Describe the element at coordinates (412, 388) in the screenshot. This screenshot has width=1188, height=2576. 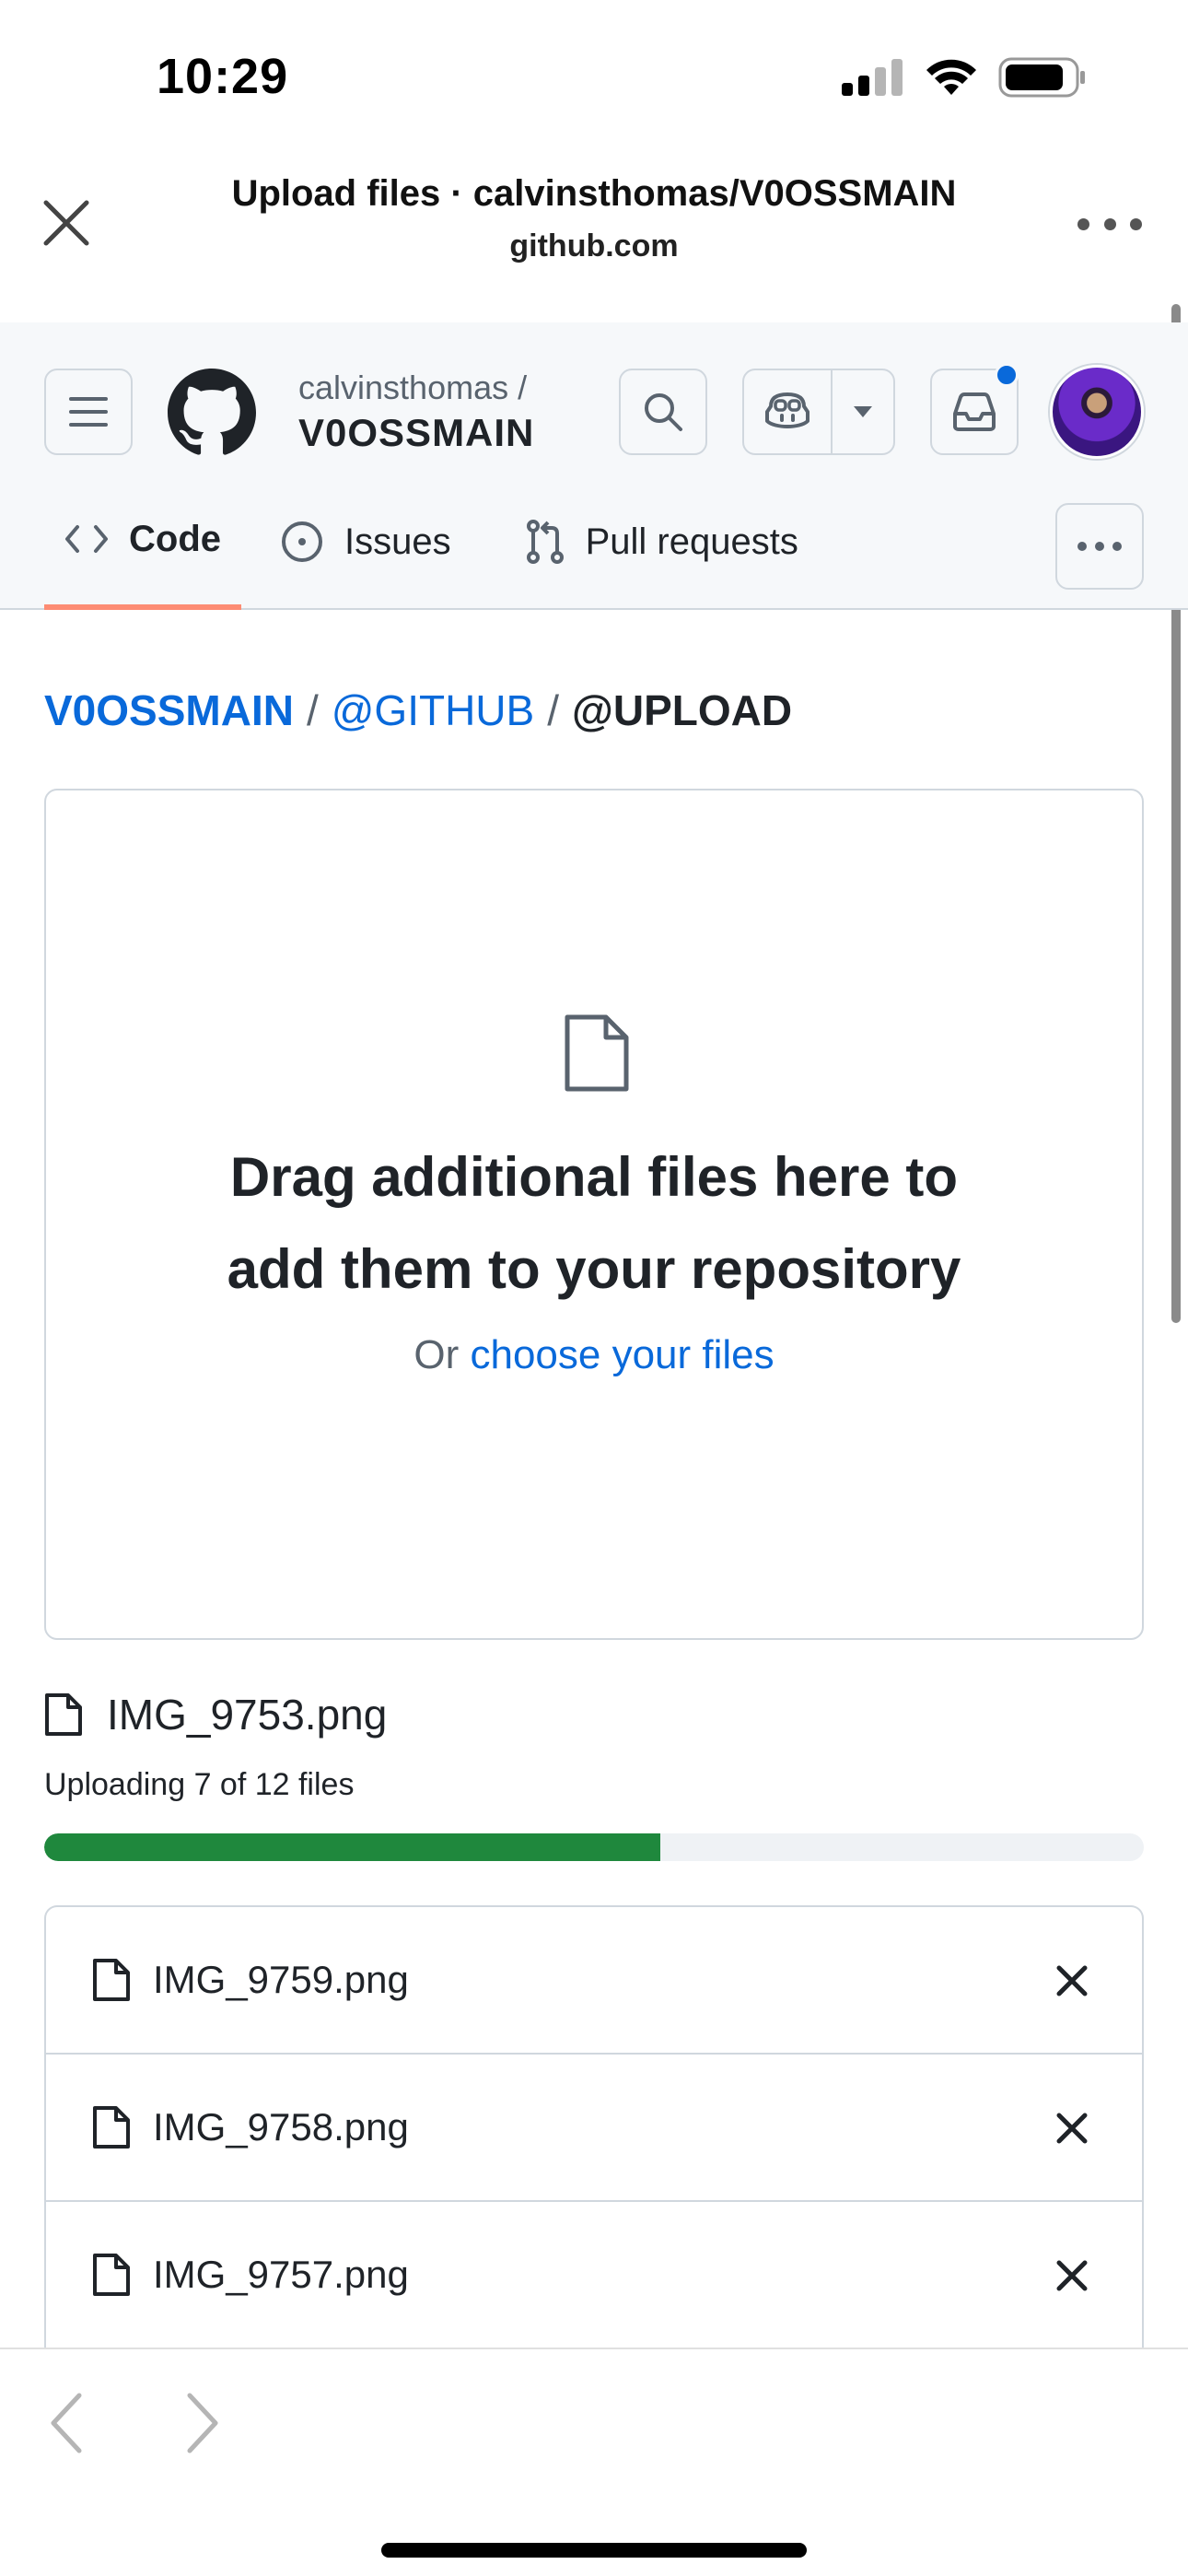
I see `repo-owner-link: calvinsthomas /` at that location.